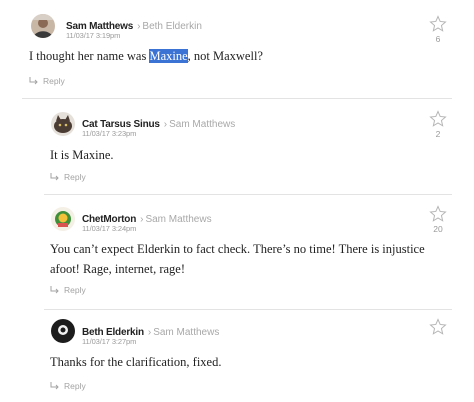 The image size is (474, 402). Describe the element at coordinates (109, 228) in the screenshot. I see `timestamp: 11/03/17 3:24pm` at that location.